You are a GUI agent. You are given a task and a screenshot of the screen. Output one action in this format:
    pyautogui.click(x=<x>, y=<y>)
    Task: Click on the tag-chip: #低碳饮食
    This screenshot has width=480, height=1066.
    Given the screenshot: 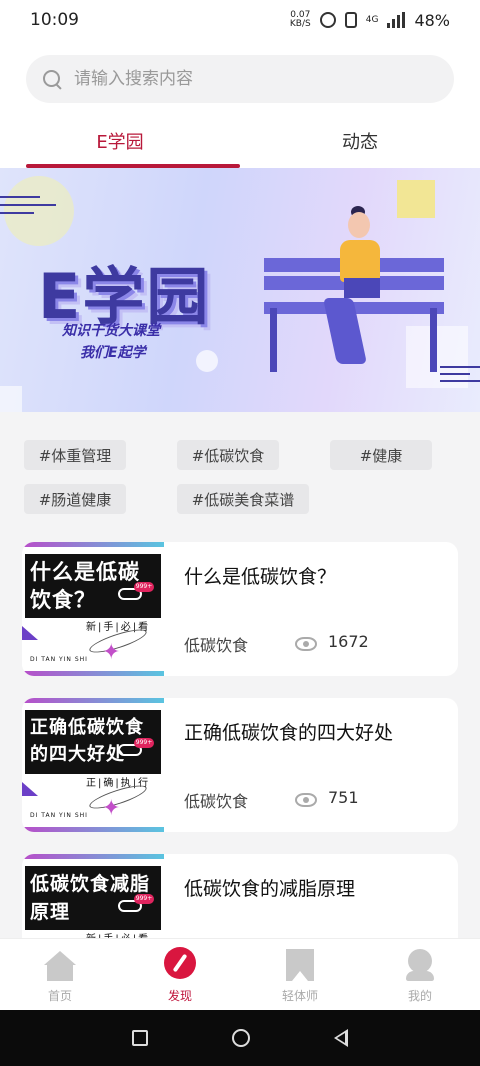 What is the action you would take?
    pyautogui.click(x=228, y=455)
    